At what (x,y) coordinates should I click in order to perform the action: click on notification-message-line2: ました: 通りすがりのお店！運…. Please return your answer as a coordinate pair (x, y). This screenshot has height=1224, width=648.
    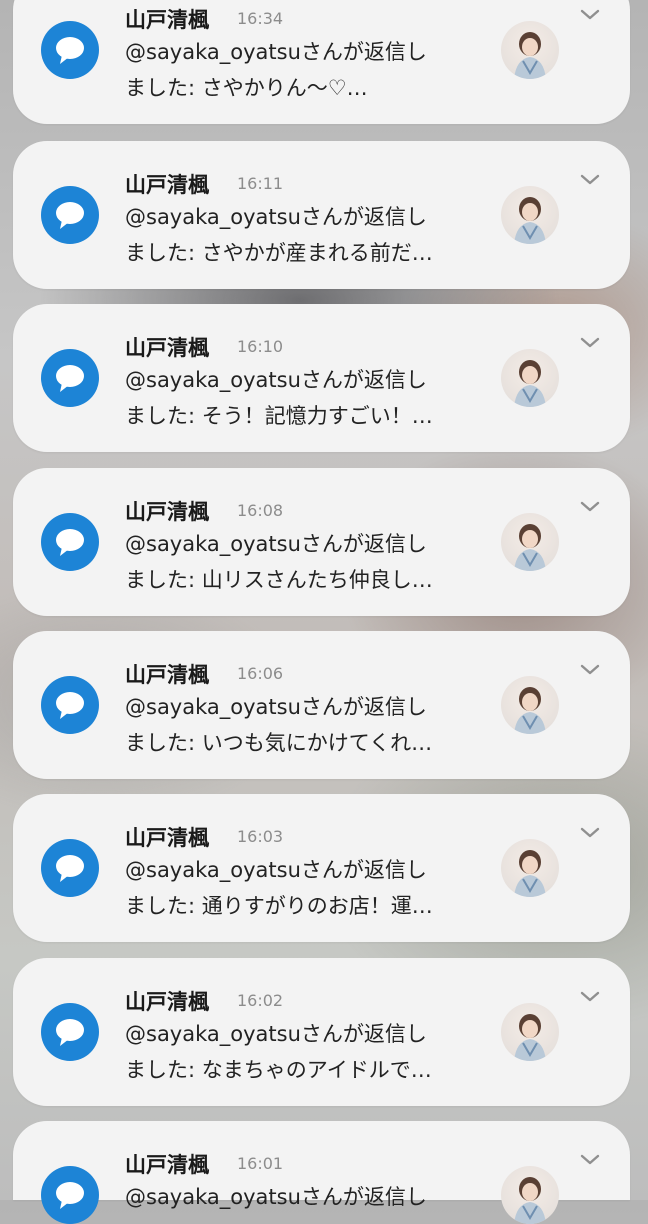
    Looking at the image, I should click on (279, 906).